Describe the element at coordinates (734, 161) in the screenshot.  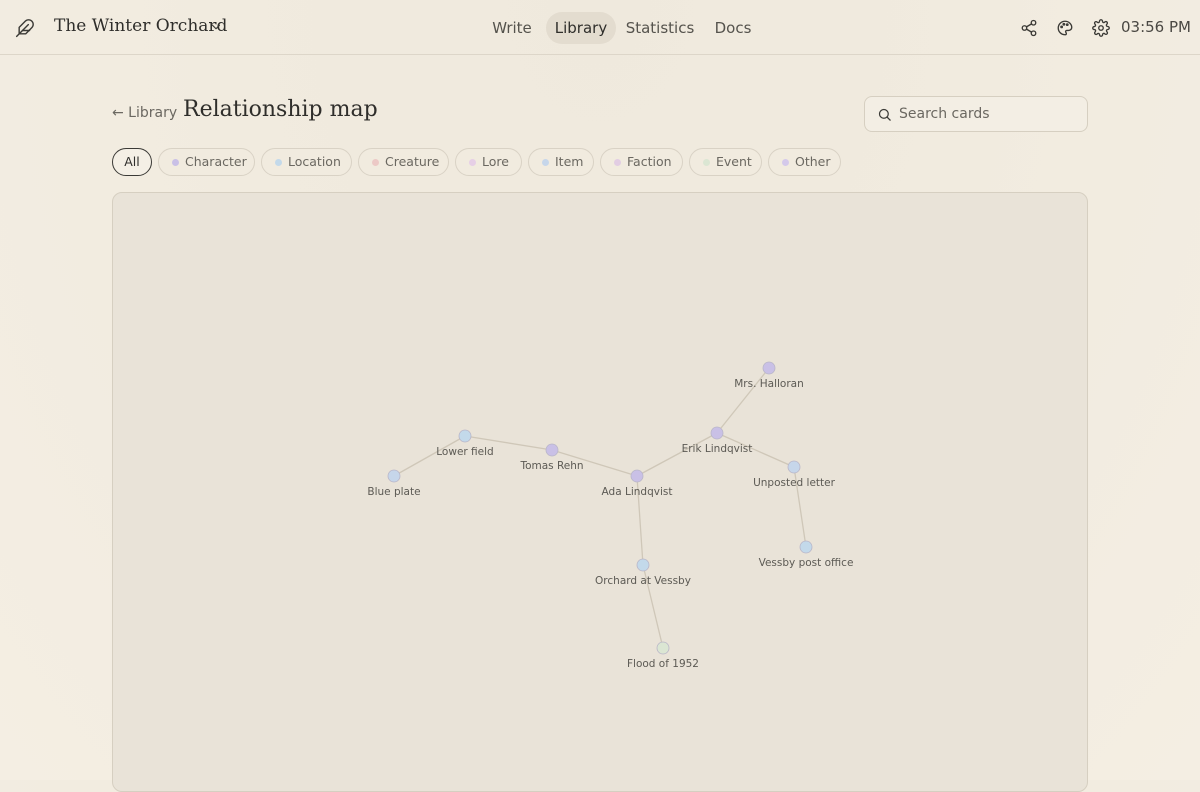
I see `filter-label: Event` at that location.